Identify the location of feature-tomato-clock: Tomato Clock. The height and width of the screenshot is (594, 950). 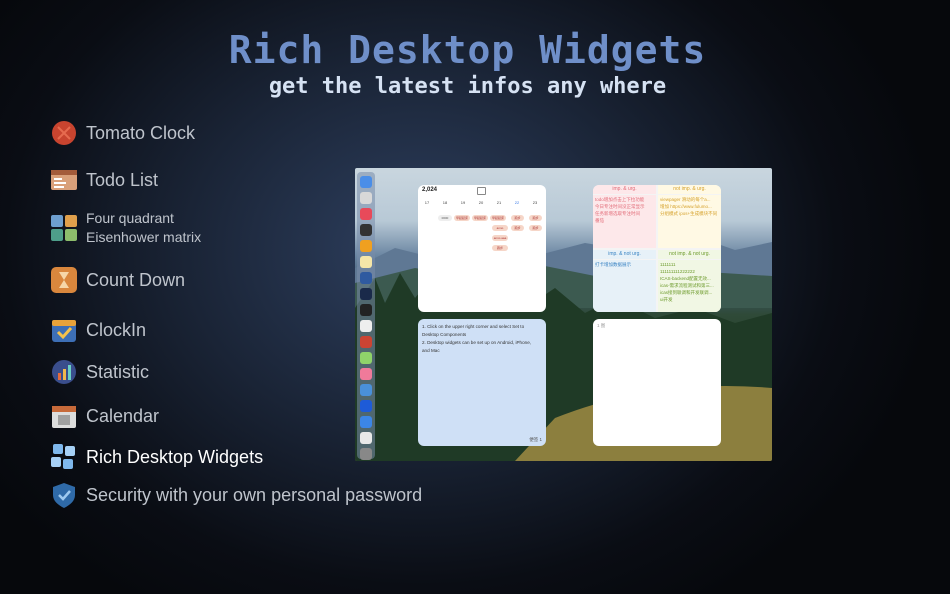
(122, 133).